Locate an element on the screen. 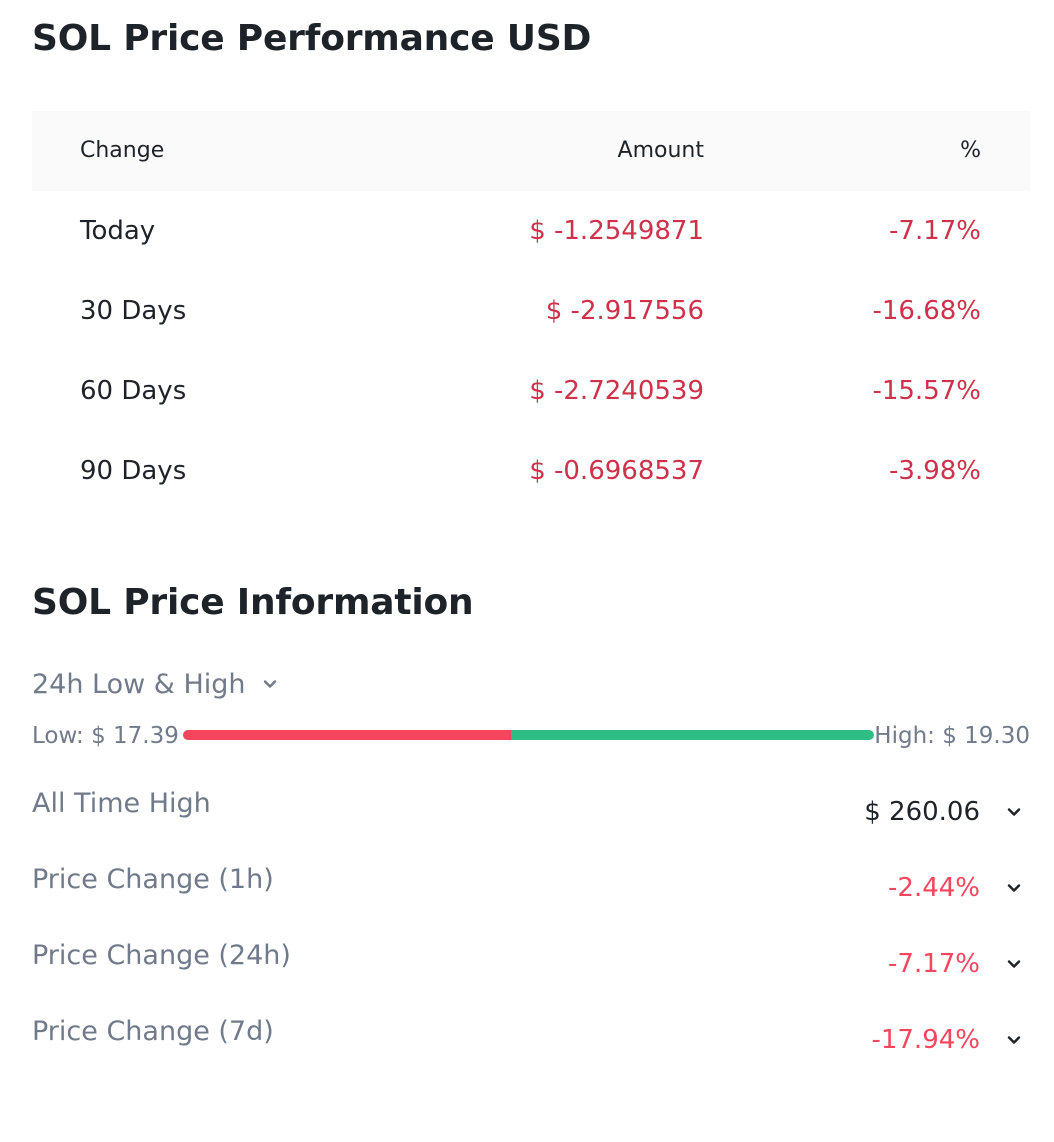 Image resolution: width=1054 pixels, height=1142 pixels. table-row: Today $ -1.2549871 -7.17% is located at coordinates (531, 231).